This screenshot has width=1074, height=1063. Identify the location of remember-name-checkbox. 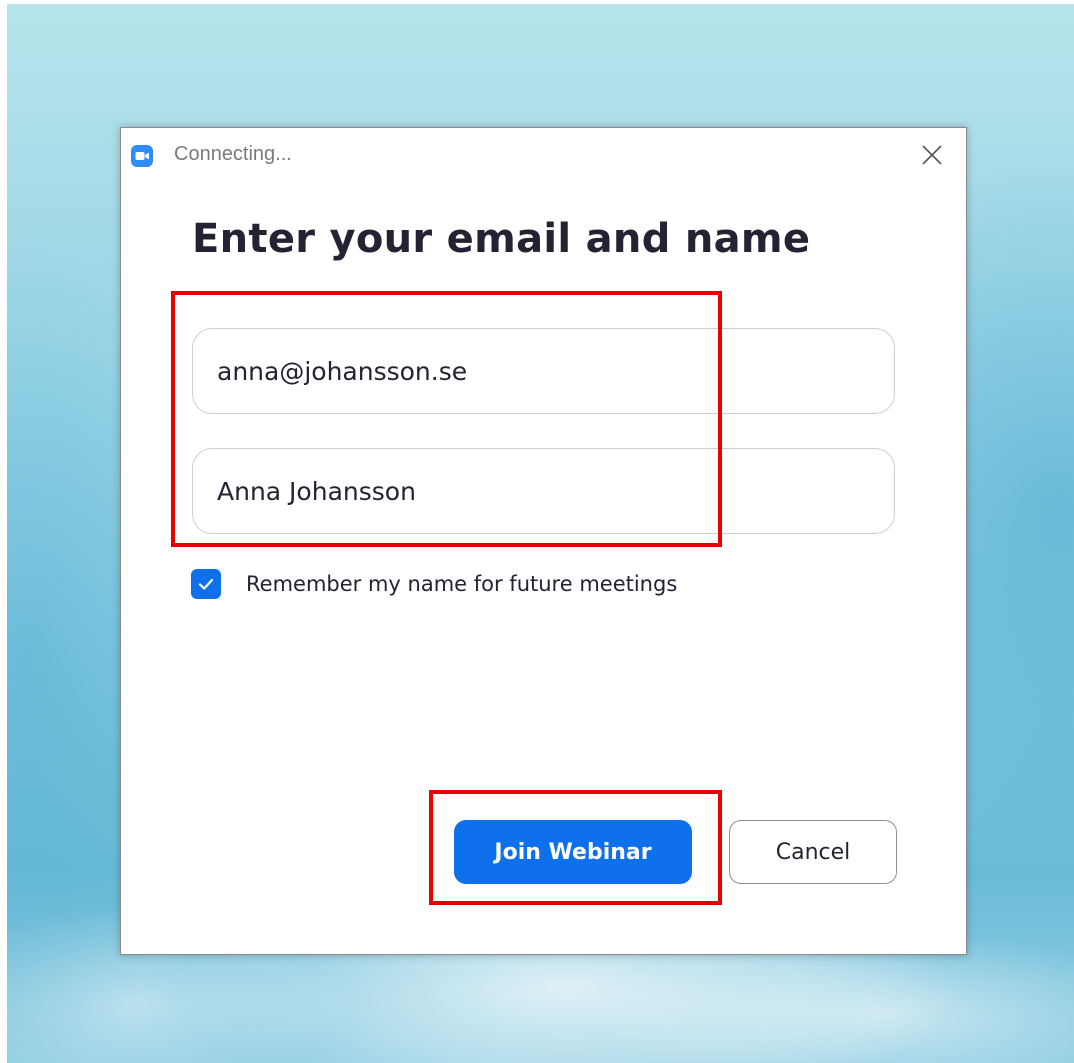
(206, 584).